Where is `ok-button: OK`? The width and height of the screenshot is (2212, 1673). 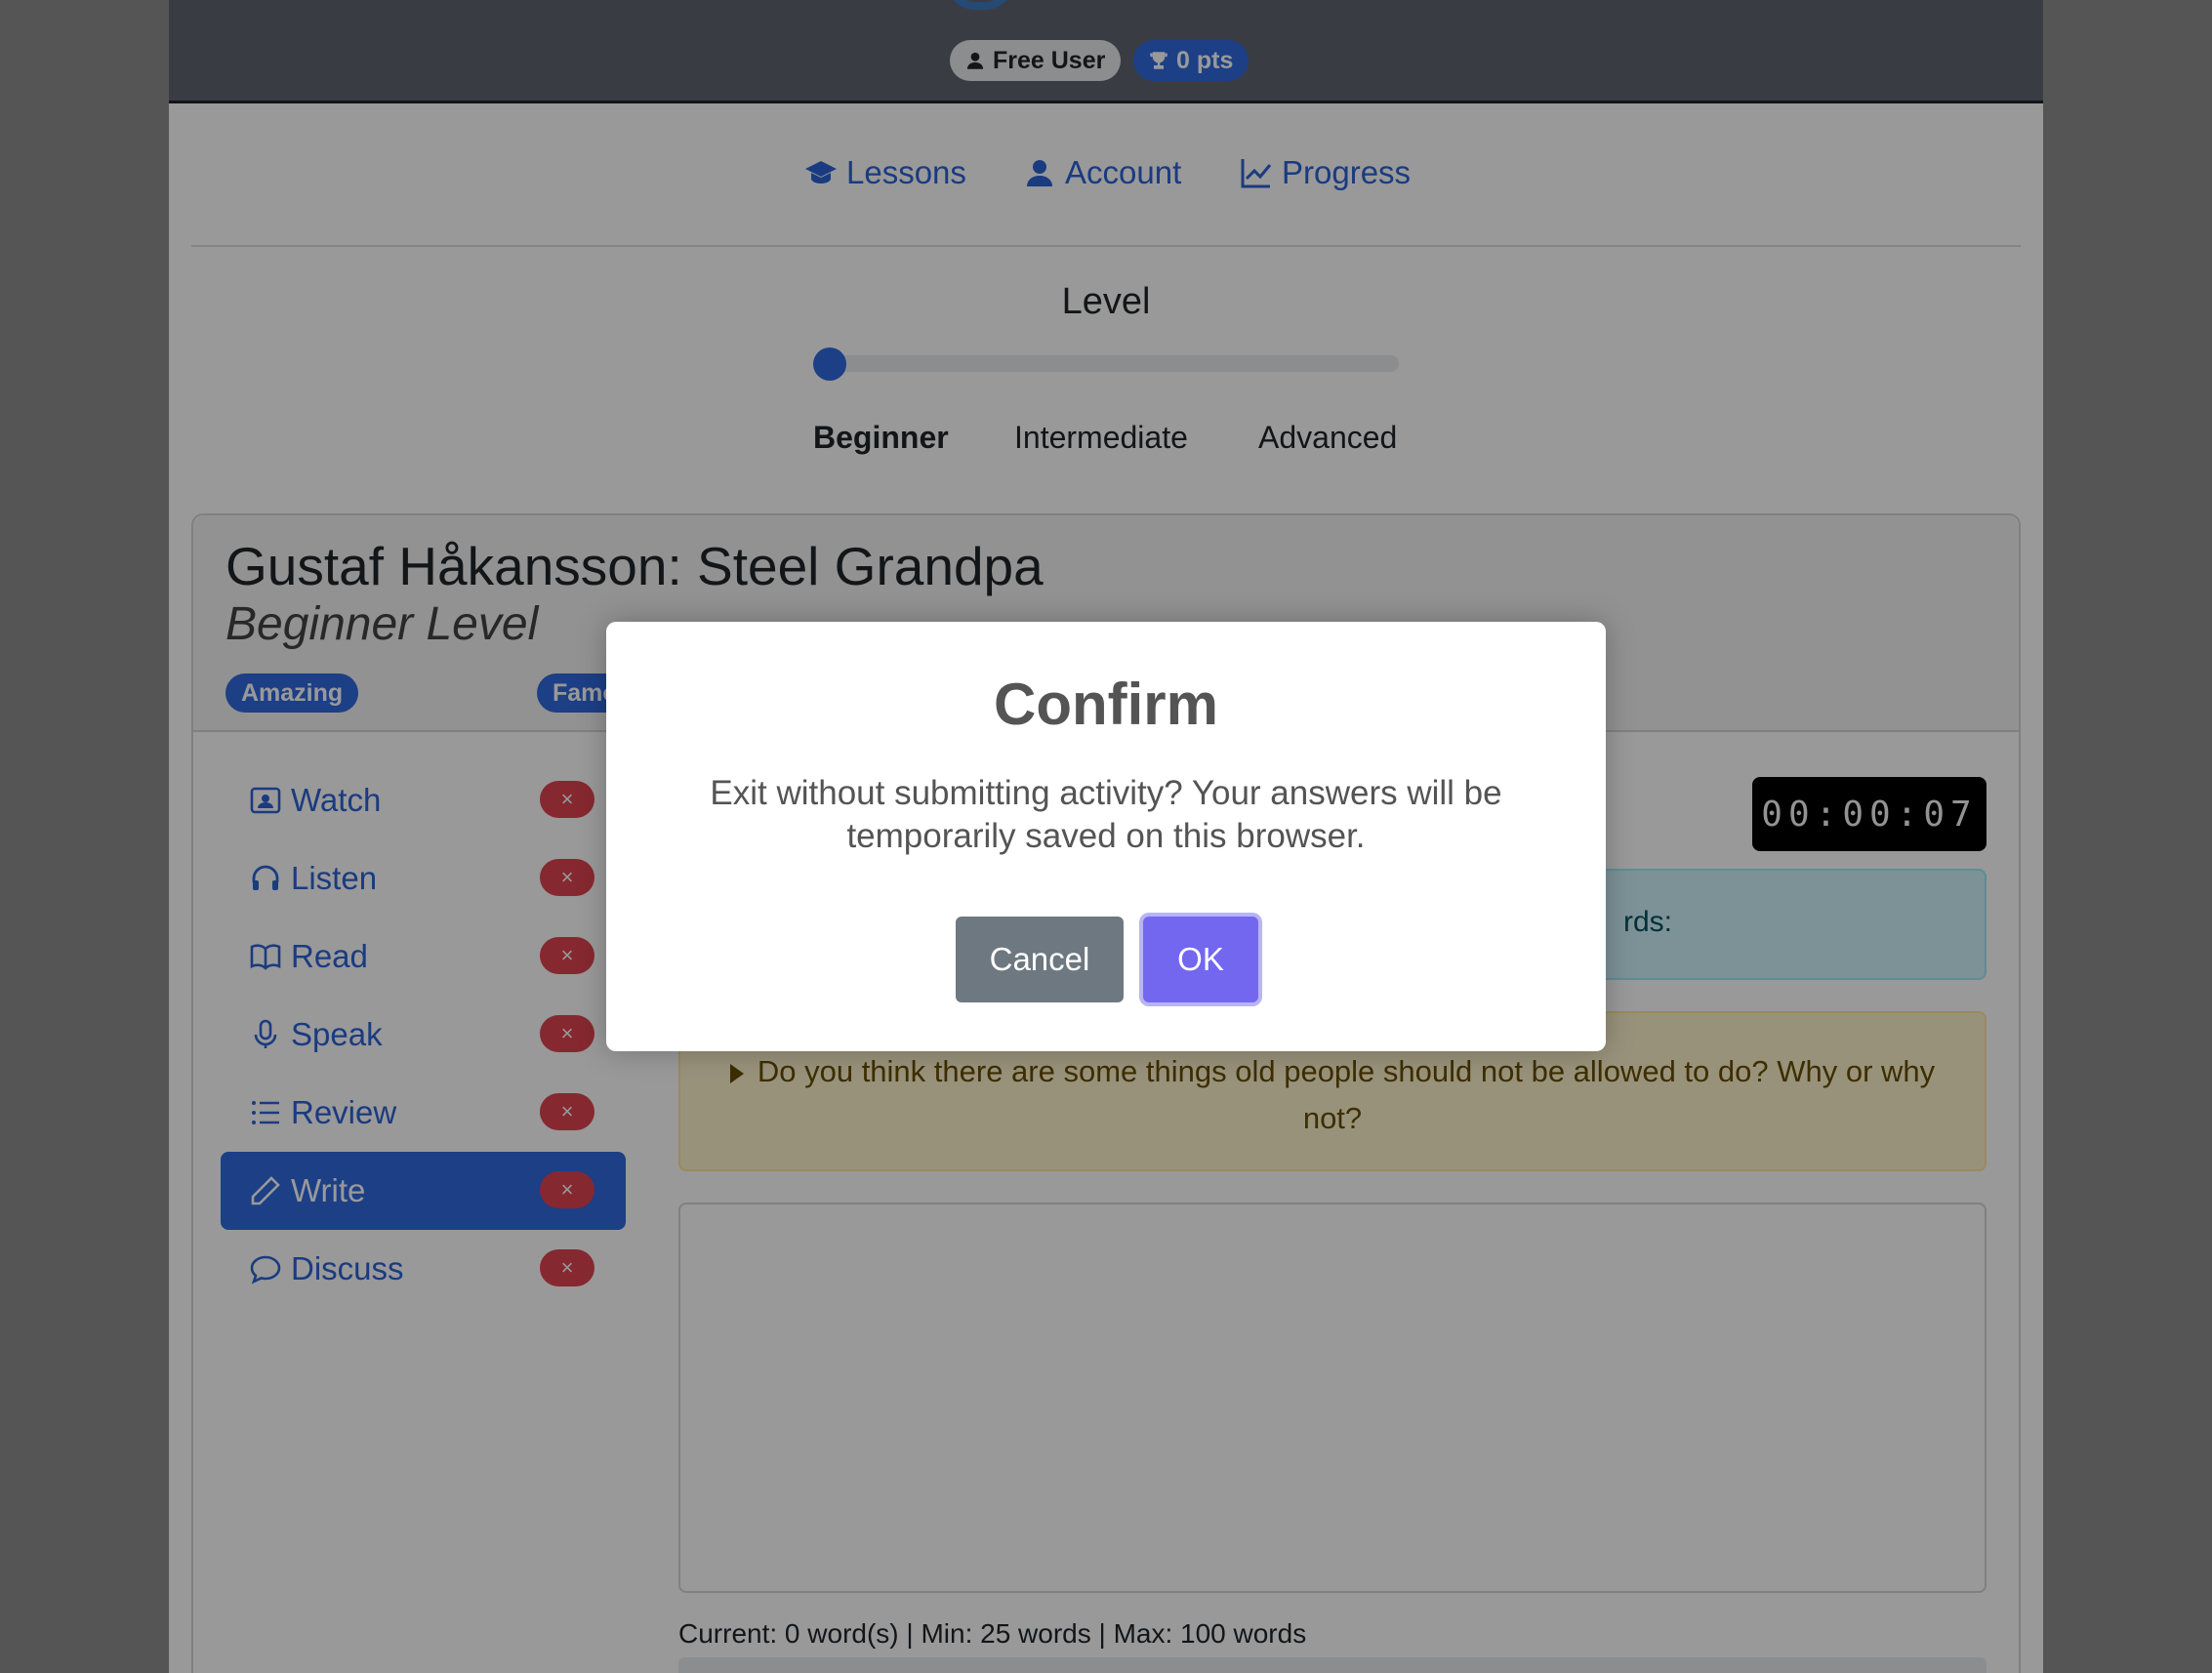 ok-button: OK is located at coordinates (1200, 960).